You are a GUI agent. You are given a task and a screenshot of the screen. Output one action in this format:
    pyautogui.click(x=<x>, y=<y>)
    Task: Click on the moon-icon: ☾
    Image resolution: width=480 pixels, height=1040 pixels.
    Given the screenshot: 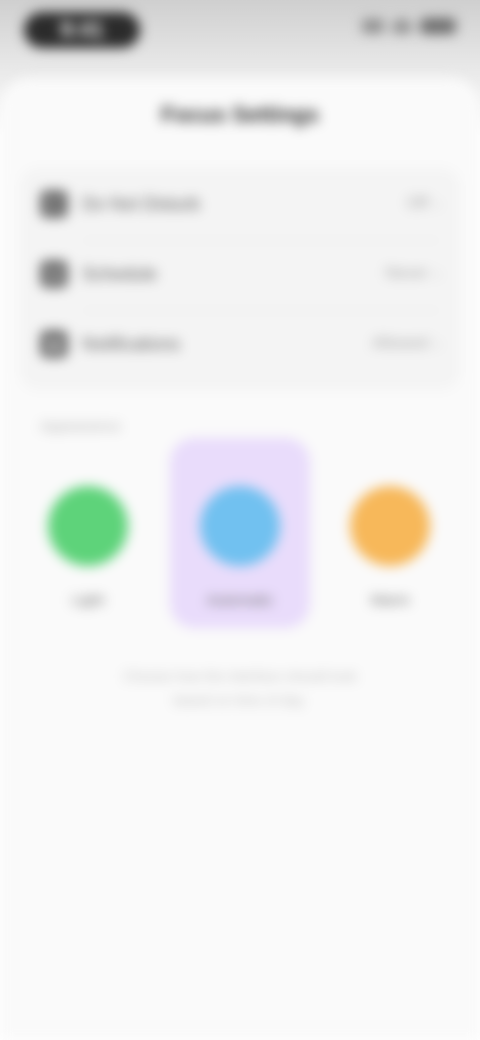 What is the action you would take?
    pyautogui.click(x=54, y=204)
    